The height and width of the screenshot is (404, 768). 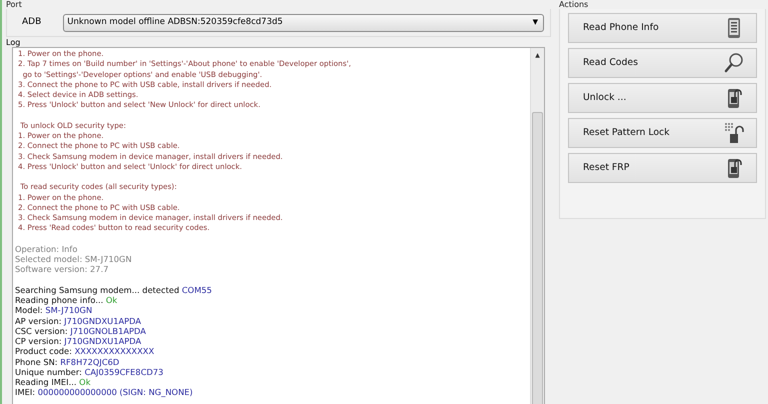 What do you see at coordinates (53, 310) in the screenshot?
I see `log-line: Model: SM-J710GN` at bounding box center [53, 310].